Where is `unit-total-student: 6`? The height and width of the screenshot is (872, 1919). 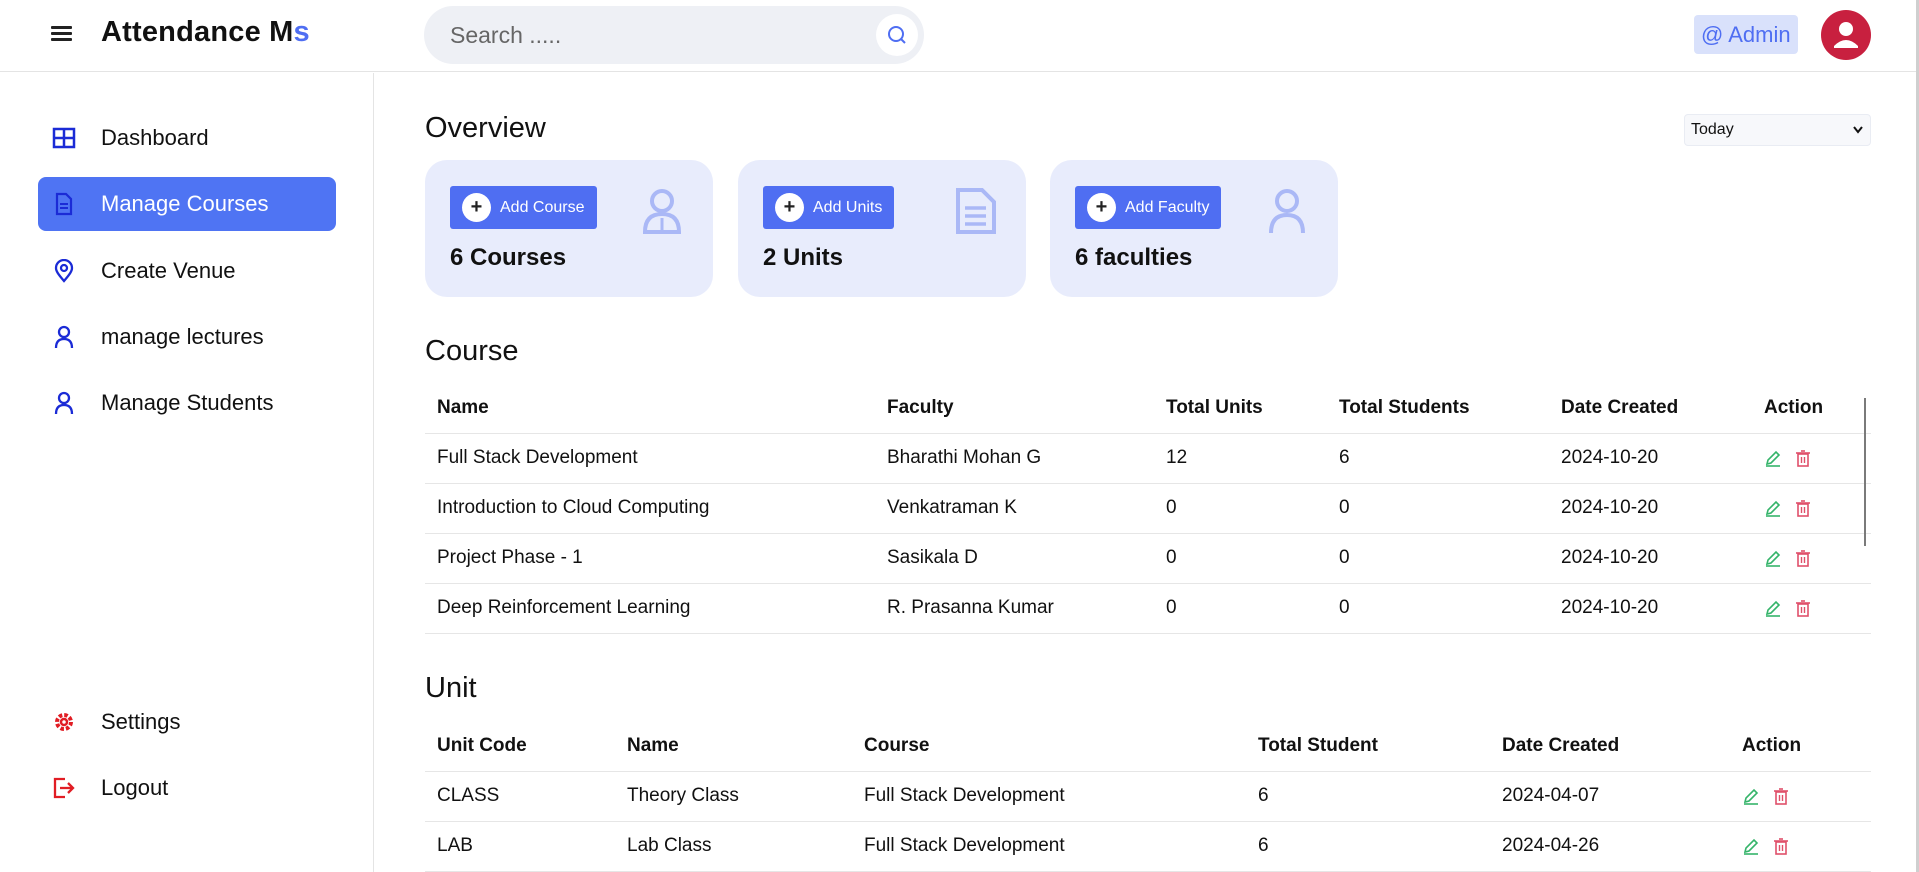 unit-total-student: 6 is located at coordinates (1368, 795).